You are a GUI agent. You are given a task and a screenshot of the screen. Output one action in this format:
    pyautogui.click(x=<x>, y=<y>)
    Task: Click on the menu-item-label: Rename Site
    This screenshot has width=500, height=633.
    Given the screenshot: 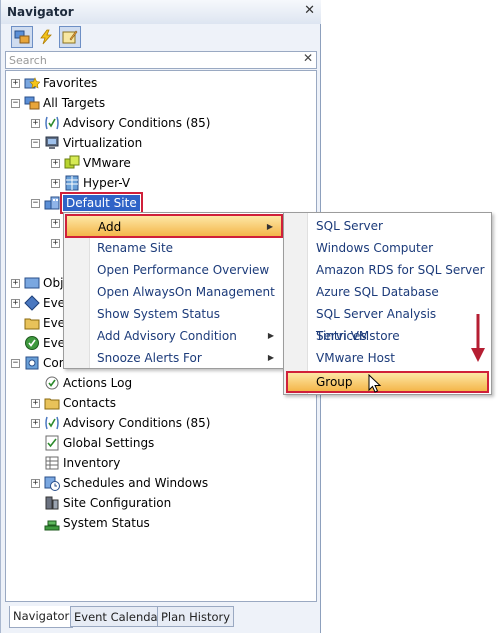 What is the action you would take?
    pyautogui.click(x=135, y=248)
    